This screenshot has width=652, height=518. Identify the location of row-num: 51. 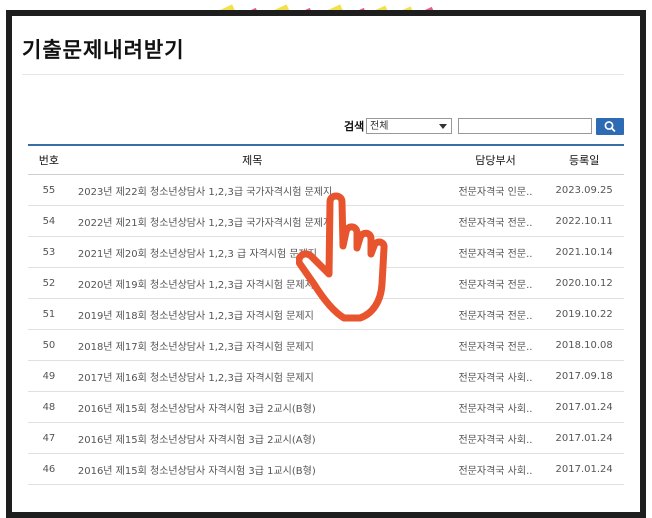
(49, 314).